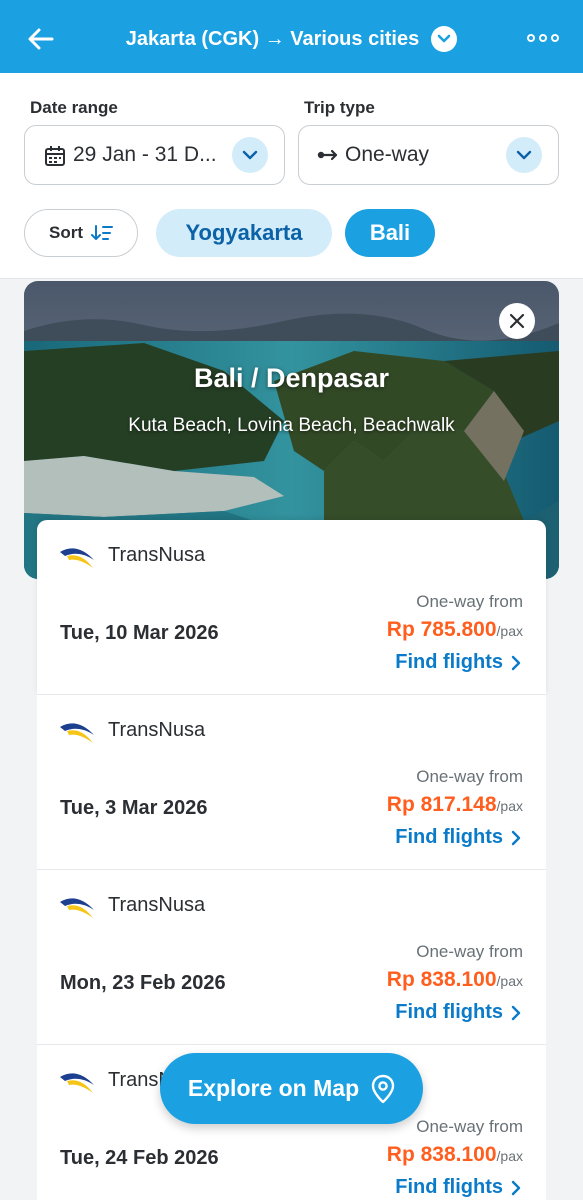 The height and width of the screenshot is (1200, 583). What do you see at coordinates (441, 629) in the screenshot?
I see `price: Rp 785.800` at bounding box center [441, 629].